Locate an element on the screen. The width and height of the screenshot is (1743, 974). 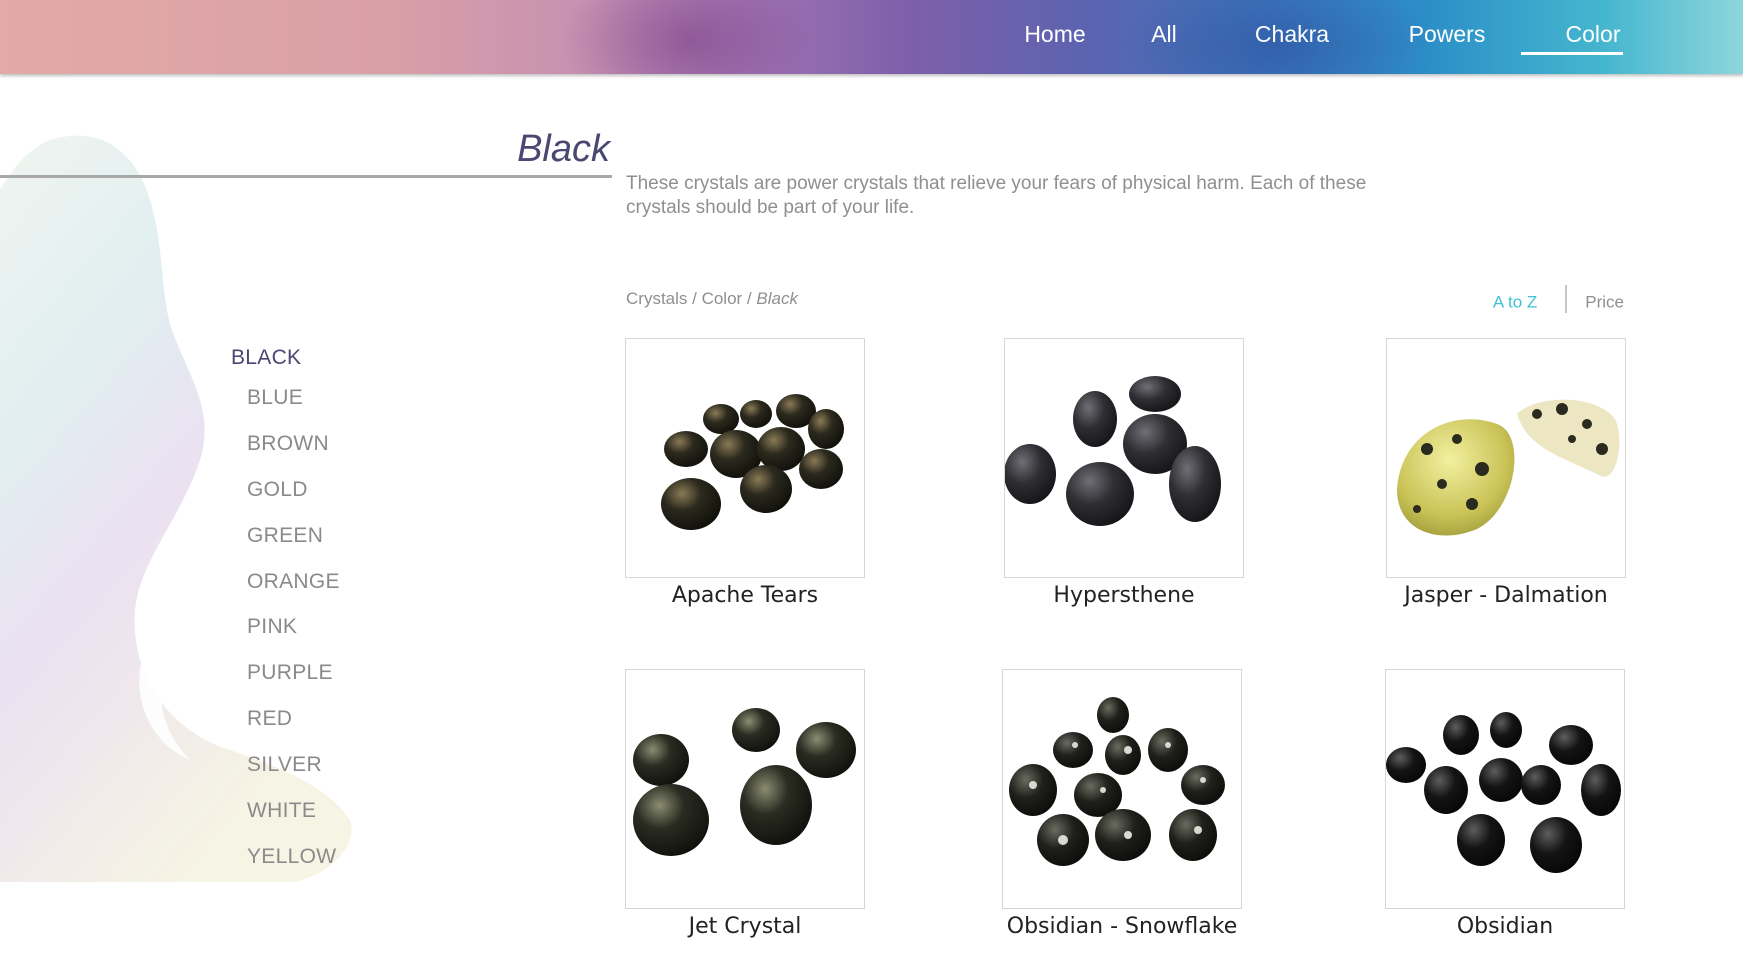
sort-price: Price is located at coordinates (1604, 301).